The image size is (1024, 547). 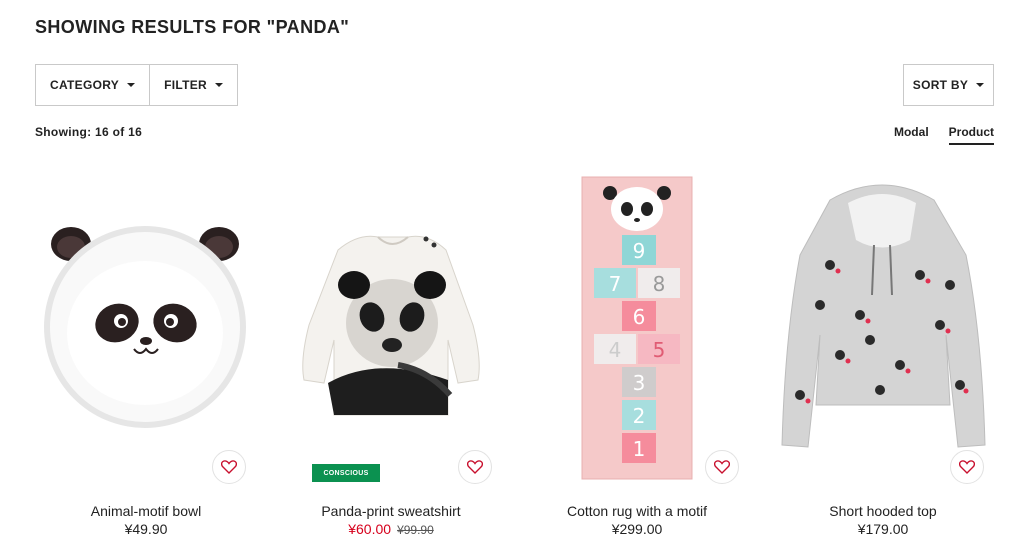 I want to click on sort-dropdown: SORT BY, so click(x=948, y=85).